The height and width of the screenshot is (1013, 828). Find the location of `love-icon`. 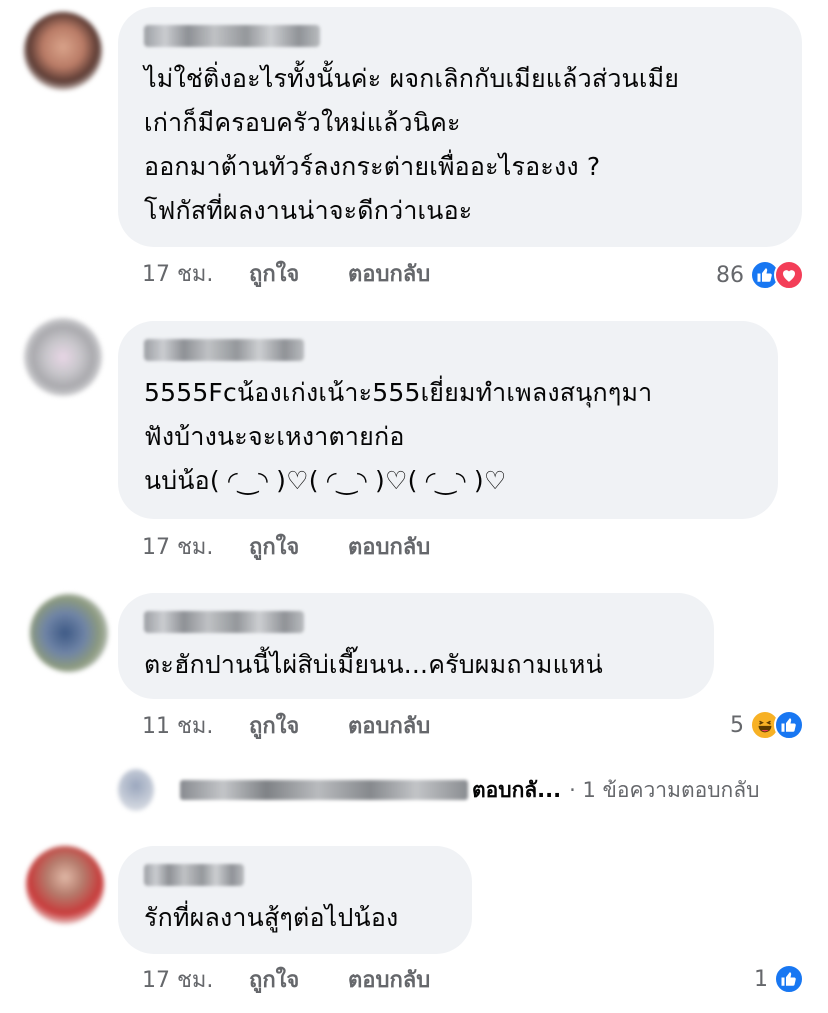

love-icon is located at coordinates (789, 275).